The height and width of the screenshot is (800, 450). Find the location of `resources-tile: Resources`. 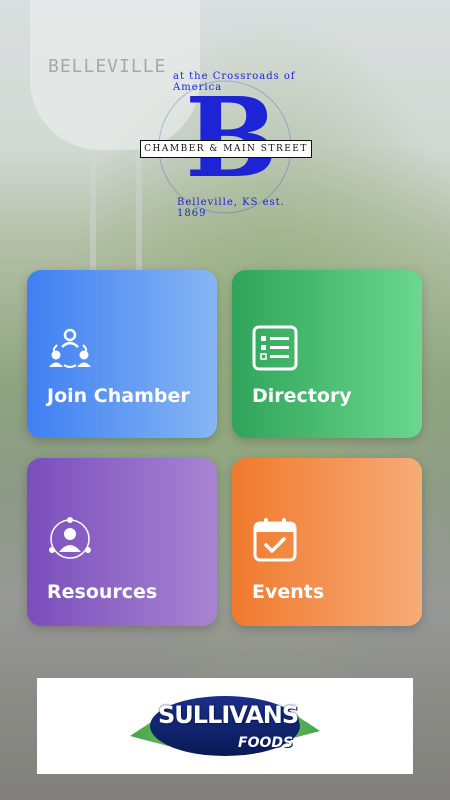

resources-tile: Resources is located at coordinates (122, 542).